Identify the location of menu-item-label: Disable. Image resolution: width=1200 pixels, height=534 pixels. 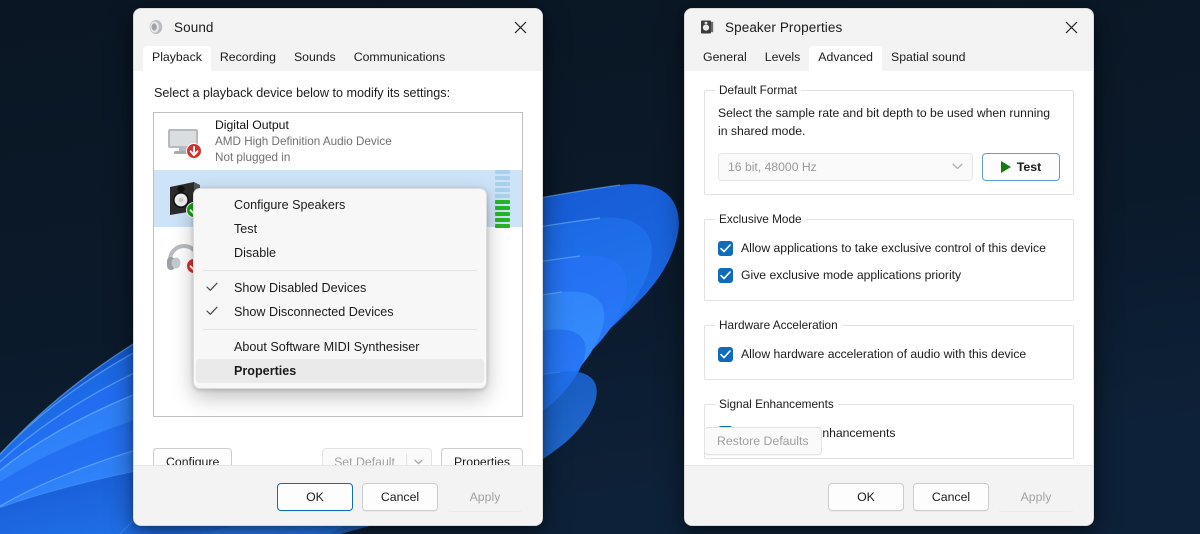
(255, 253).